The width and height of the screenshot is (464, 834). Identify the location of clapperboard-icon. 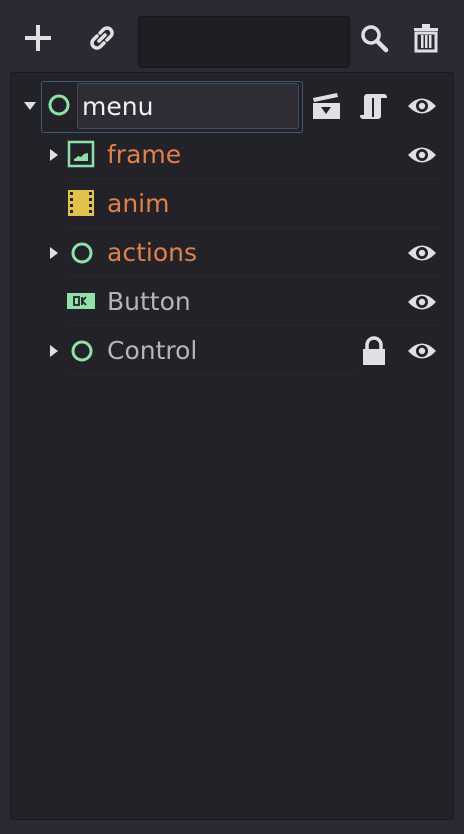
(326, 106).